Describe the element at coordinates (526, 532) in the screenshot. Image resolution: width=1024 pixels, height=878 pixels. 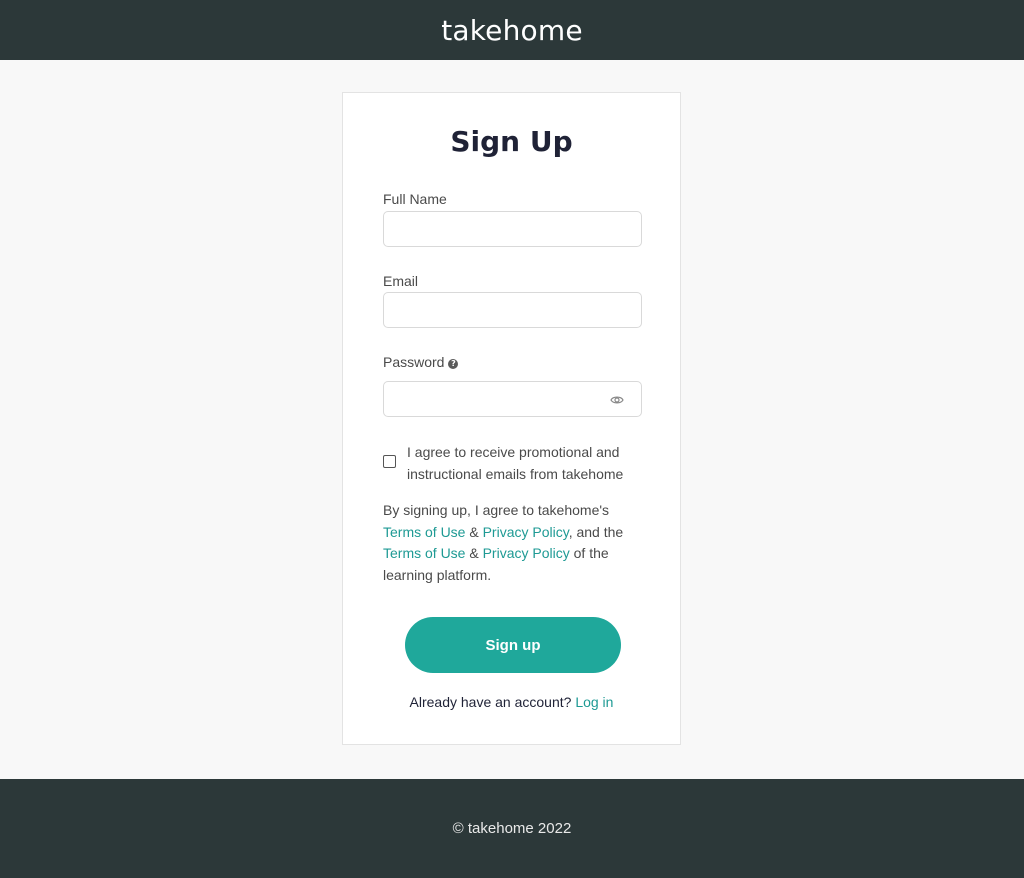
I see `privacy-policy-link: Privacy Policy` at that location.